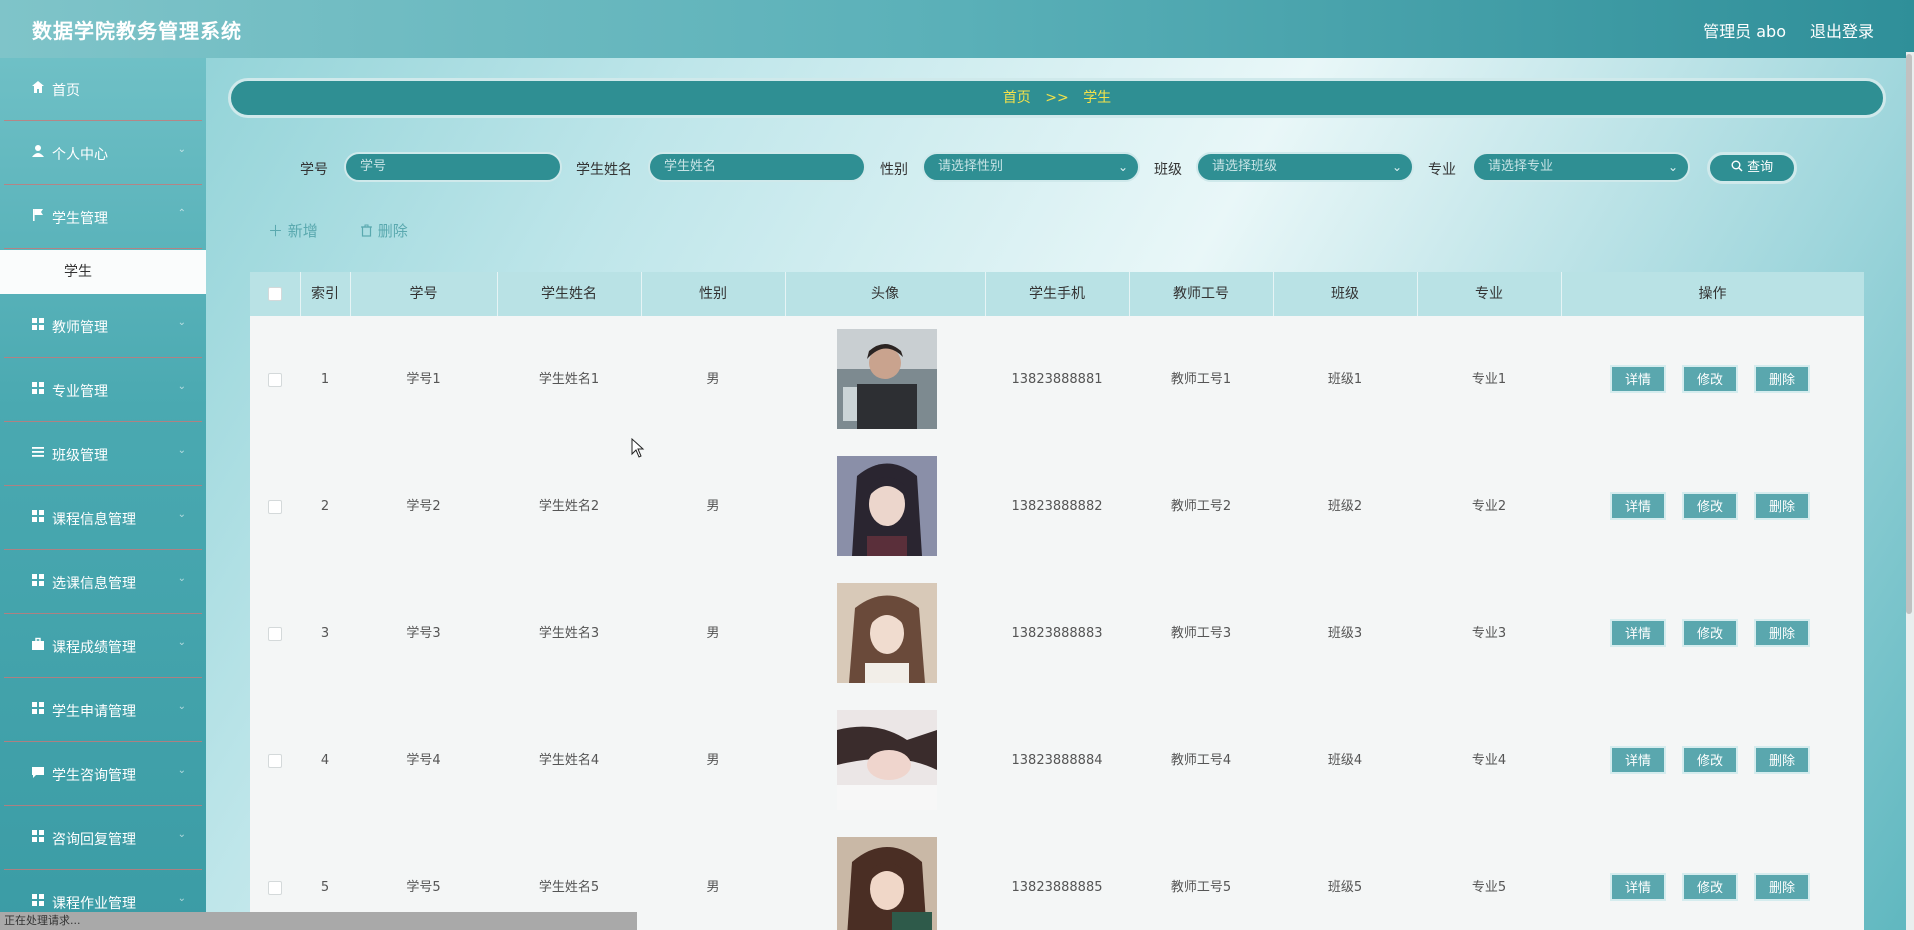  I want to click on cell-student-no: 学号3, so click(423, 633).